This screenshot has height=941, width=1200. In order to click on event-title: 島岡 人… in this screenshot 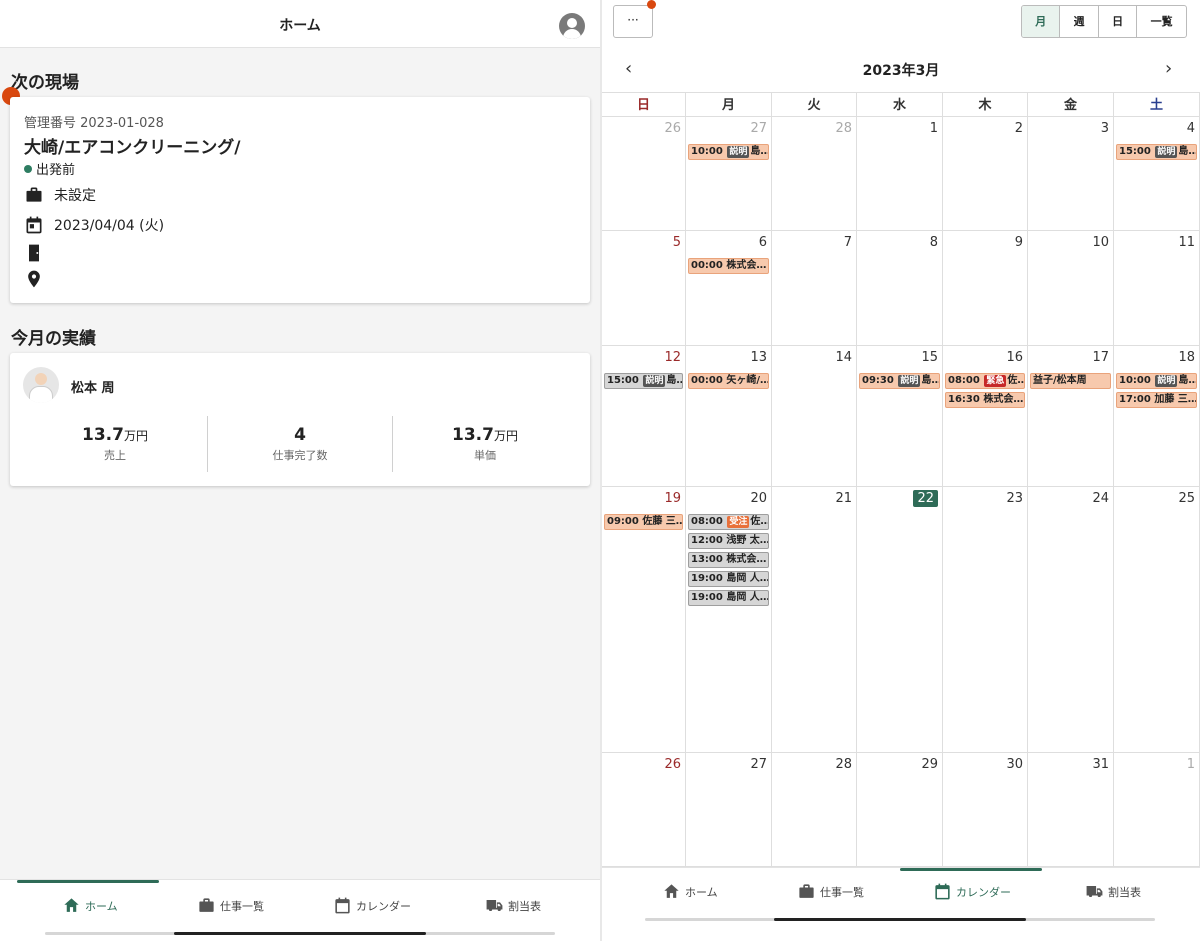, I will do `click(747, 597)`.